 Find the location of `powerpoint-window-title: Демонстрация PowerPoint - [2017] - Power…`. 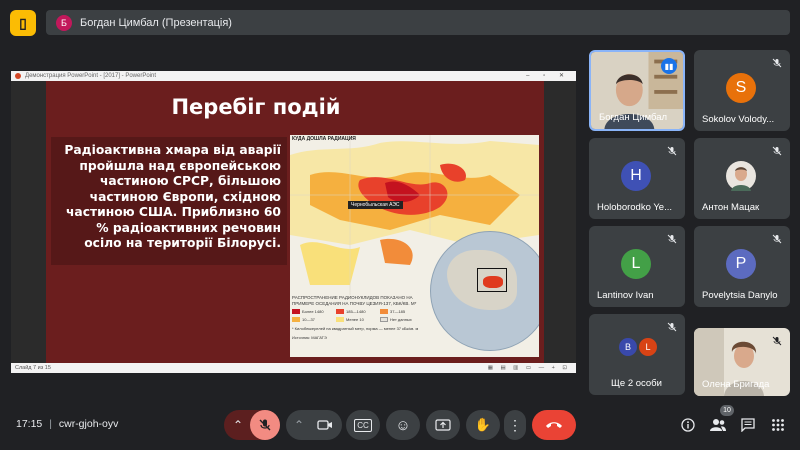

powerpoint-window-title: Демонстрация PowerPoint - [2017] - Power… is located at coordinates (91, 76).